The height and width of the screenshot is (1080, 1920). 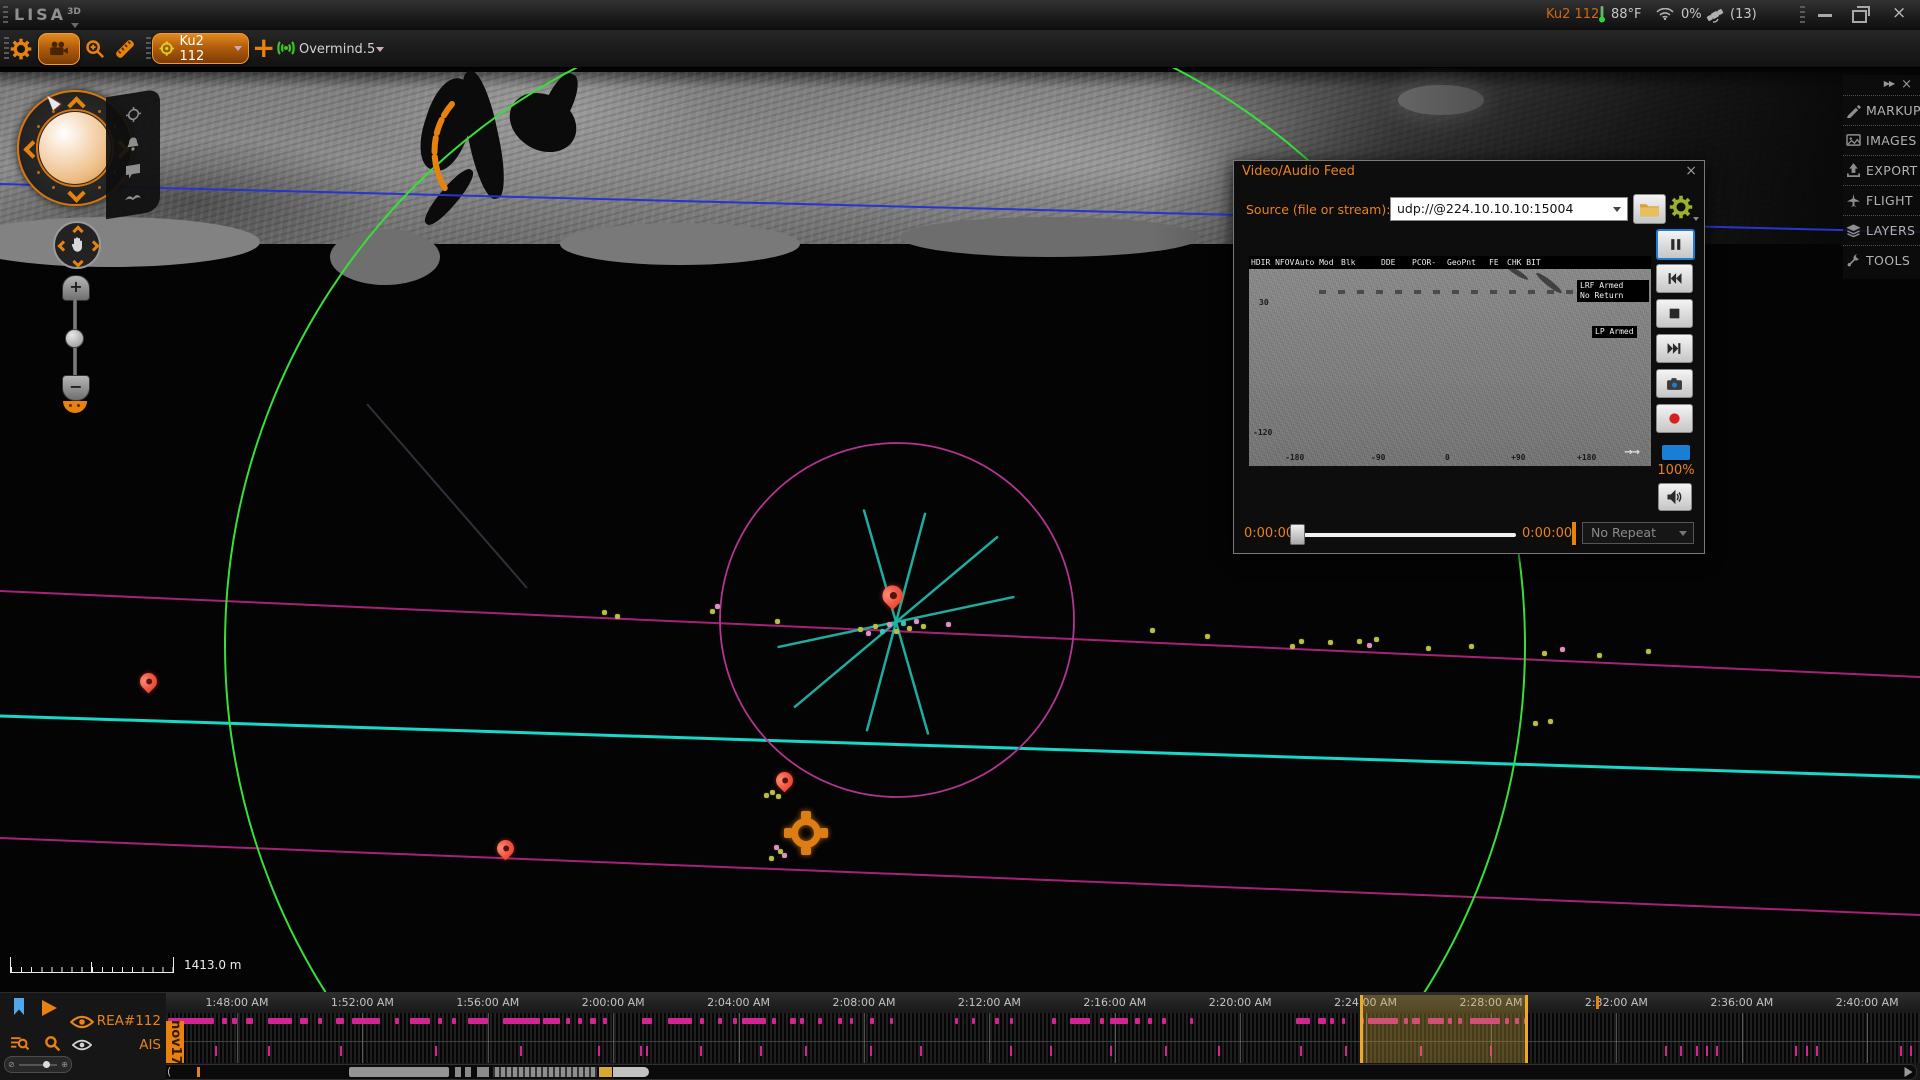 What do you see at coordinates (74, 338) in the screenshot?
I see `zoom-slider-handle` at bounding box center [74, 338].